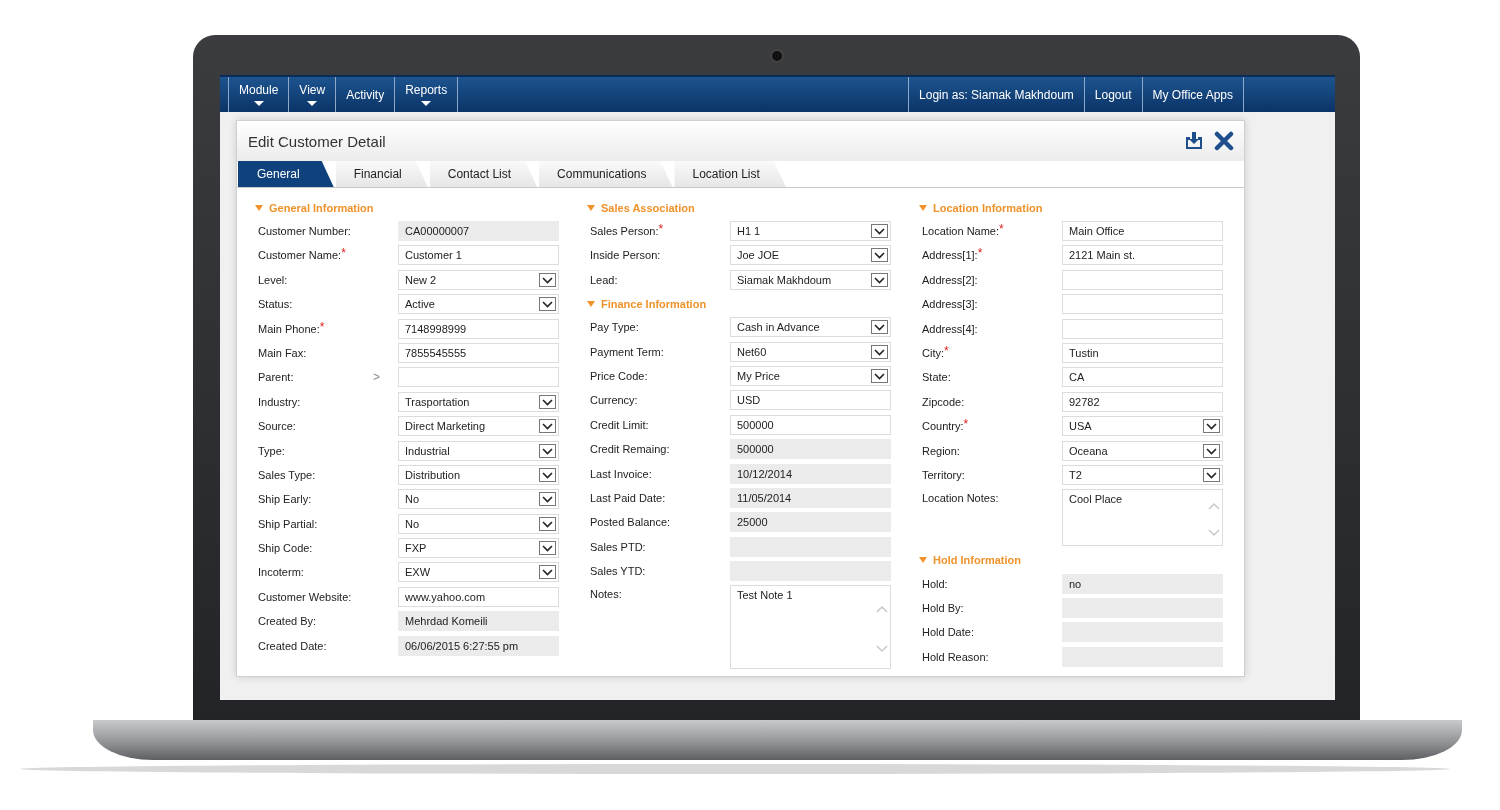 Image resolution: width=1500 pixels, height=810 pixels. I want to click on input-field: Customer 1, so click(478, 255).